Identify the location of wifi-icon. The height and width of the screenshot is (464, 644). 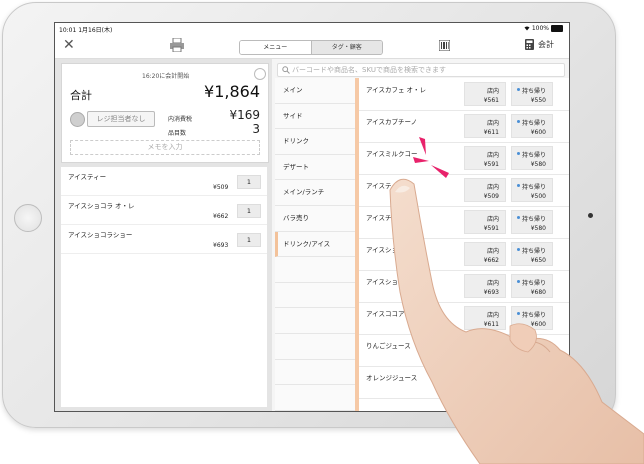
(527, 28).